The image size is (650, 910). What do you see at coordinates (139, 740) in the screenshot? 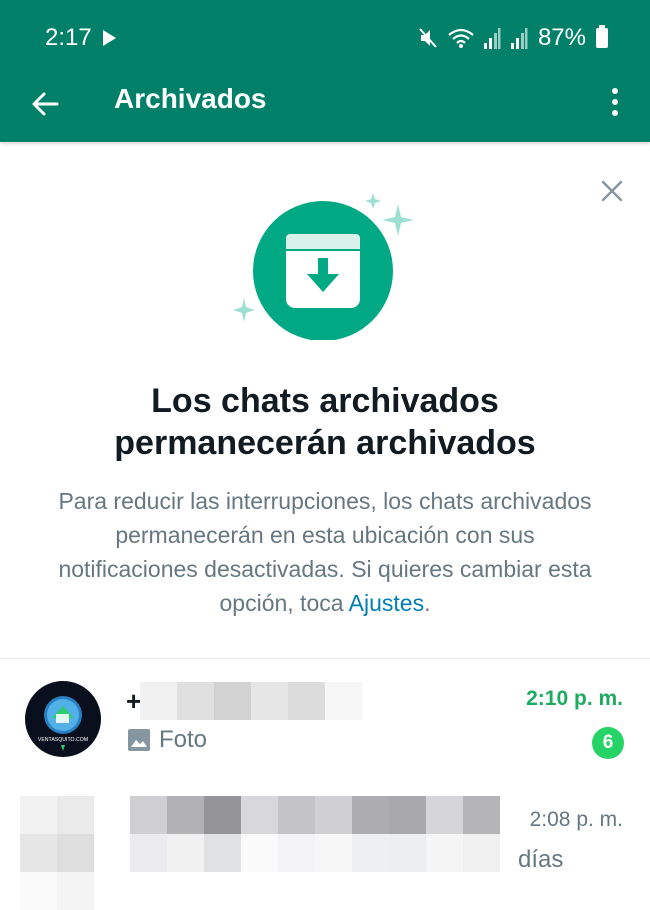
I see `image-icon` at bounding box center [139, 740].